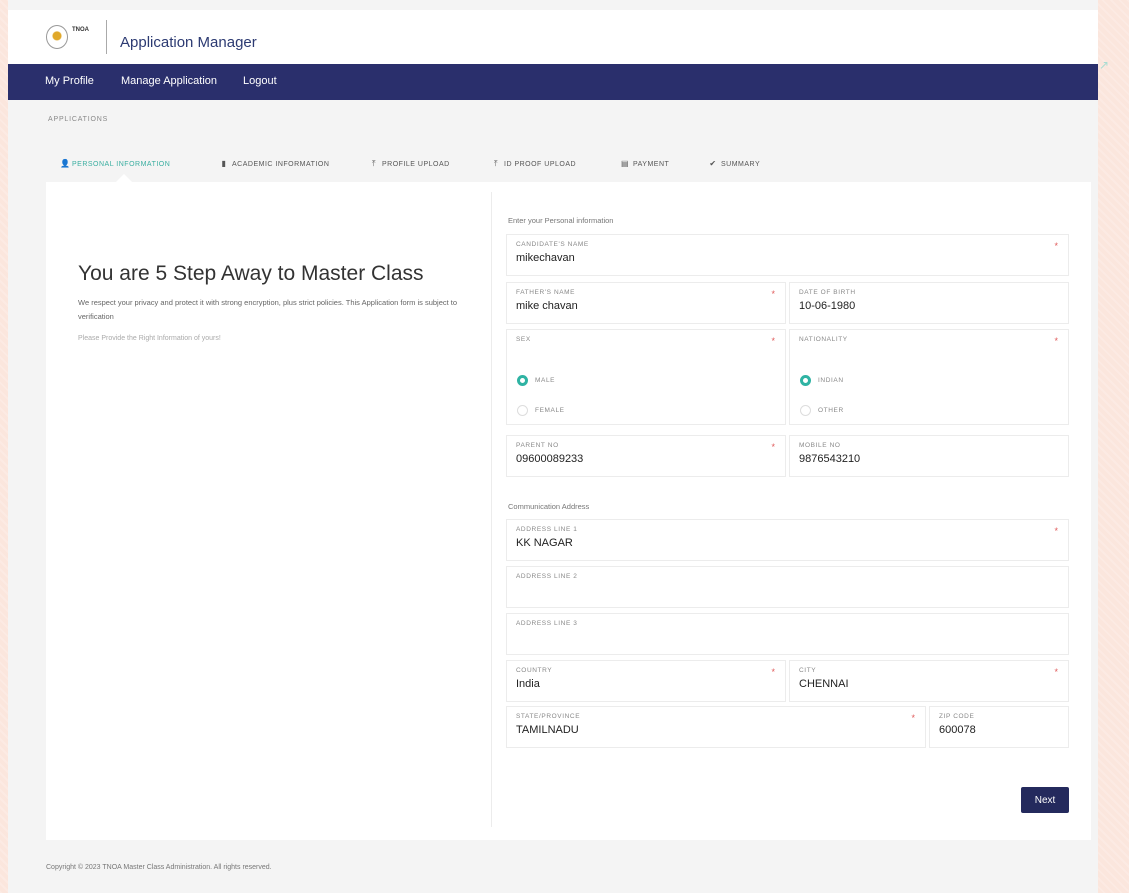 This screenshot has height=893, width=1129. I want to click on card-icon: ▤, so click(625, 163).